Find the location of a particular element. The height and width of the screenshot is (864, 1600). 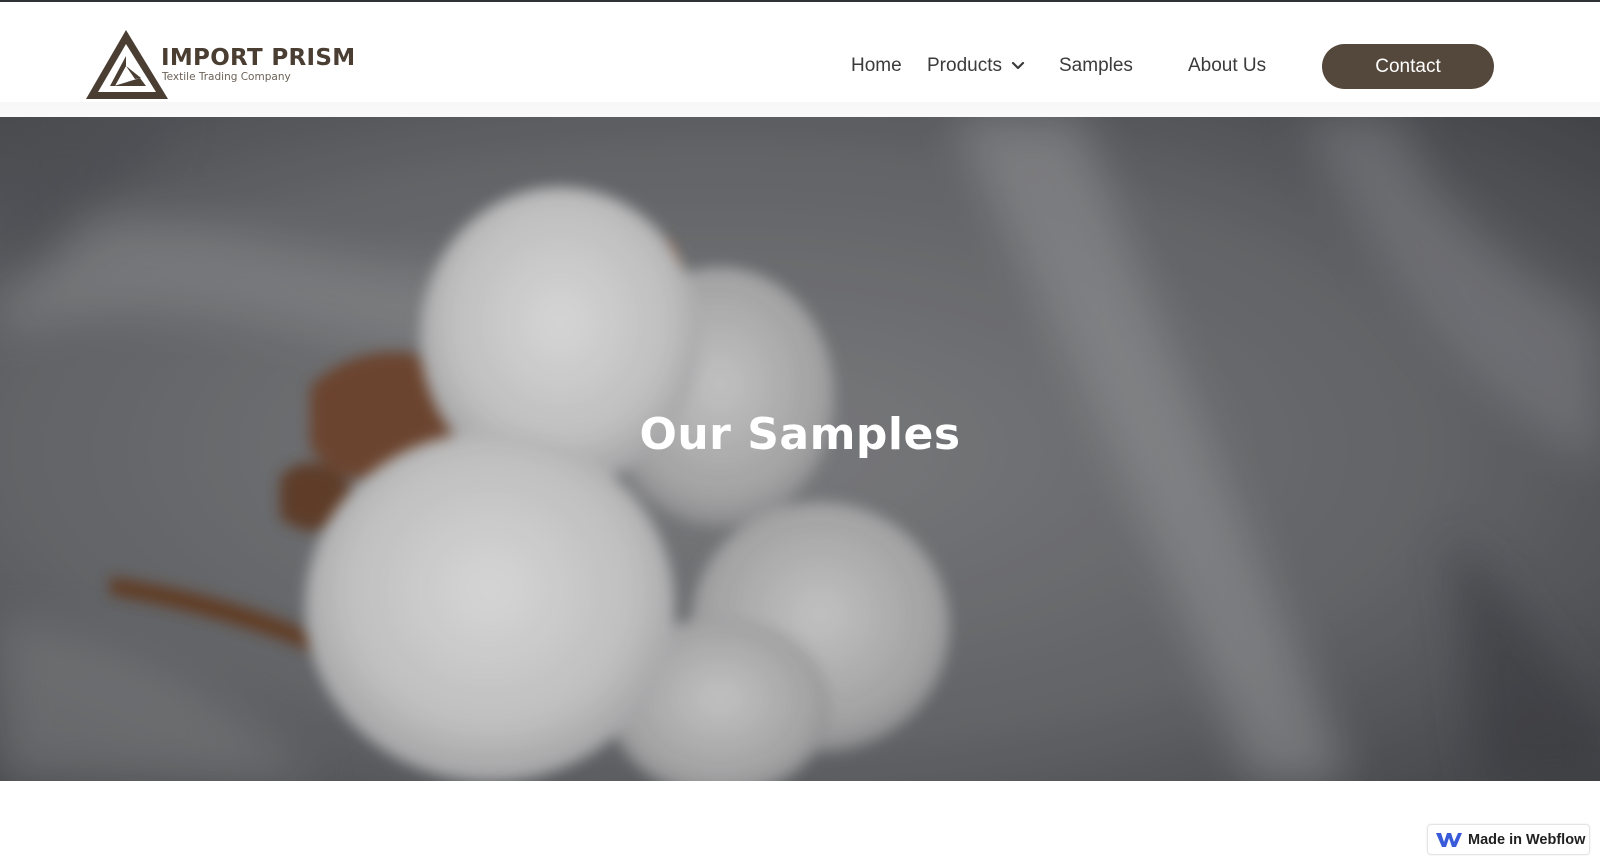

nav-samples-link: Samples is located at coordinates (1096, 66).